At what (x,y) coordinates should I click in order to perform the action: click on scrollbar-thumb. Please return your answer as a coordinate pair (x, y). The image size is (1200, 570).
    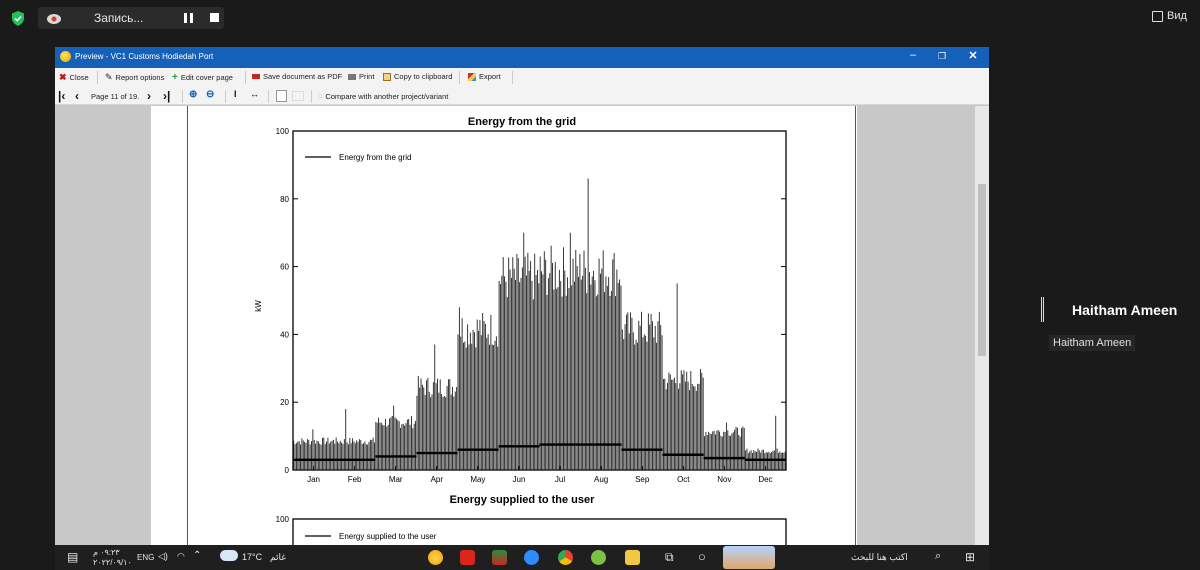
    Looking at the image, I should click on (982, 270).